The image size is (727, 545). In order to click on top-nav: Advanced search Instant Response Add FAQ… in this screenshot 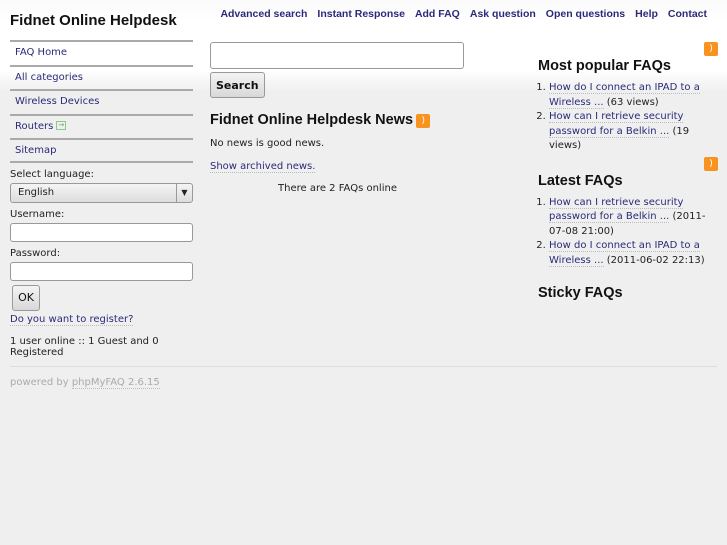, I will do `click(463, 14)`.